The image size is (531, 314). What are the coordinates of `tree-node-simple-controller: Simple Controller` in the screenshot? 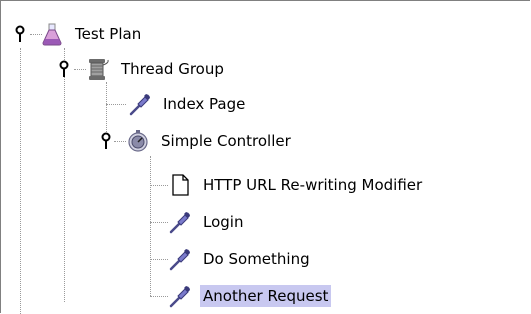 It's located at (210, 141).